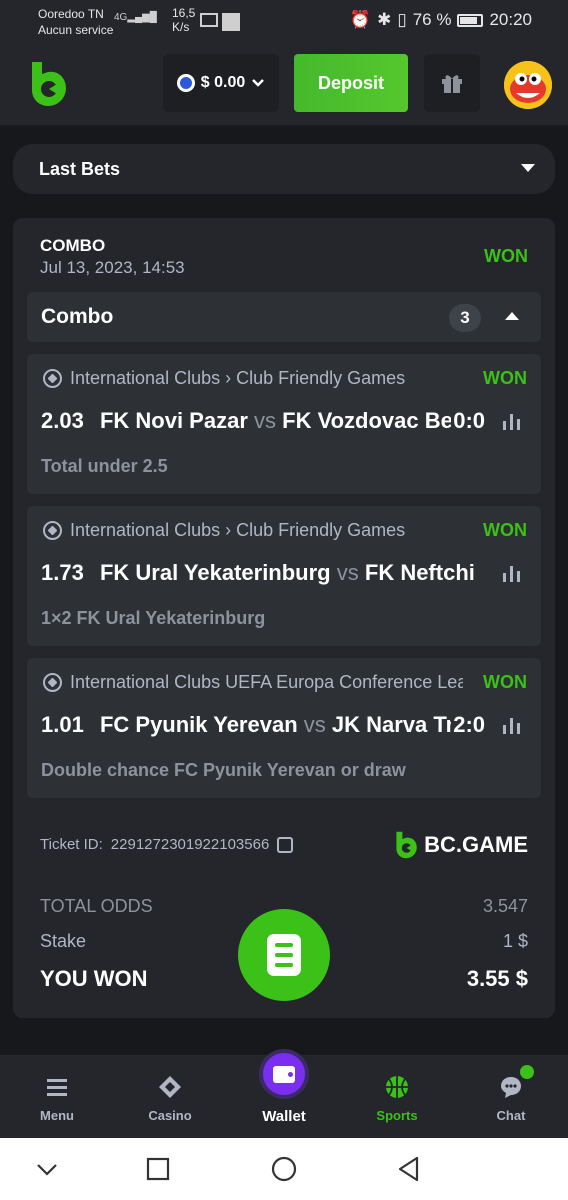  I want to click on nav-menu-label: Menu, so click(57, 1115).